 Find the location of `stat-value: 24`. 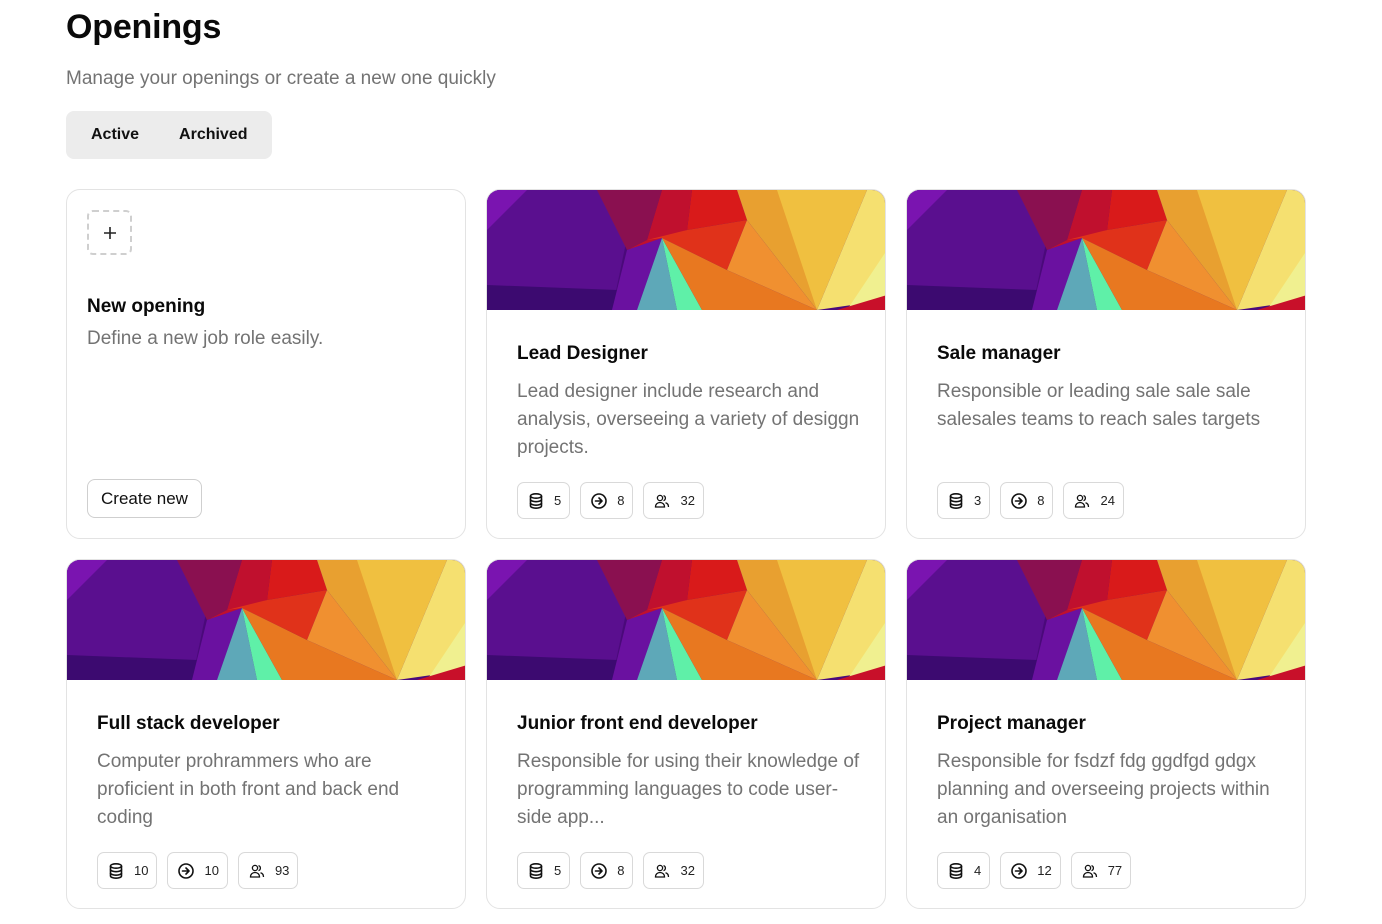

stat-value: 24 is located at coordinates (1107, 500).